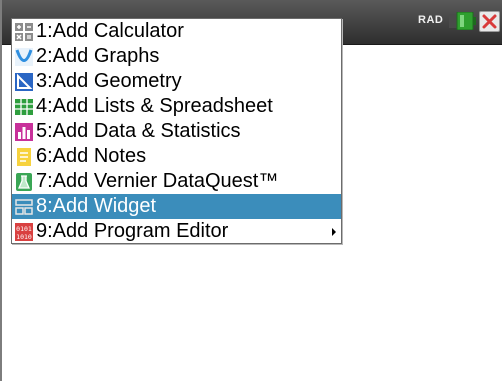 This screenshot has width=502, height=381. What do you see at coordinates (24, 206) in the screenshot?
I see `widget-icon` at bounding box center [24, 206].